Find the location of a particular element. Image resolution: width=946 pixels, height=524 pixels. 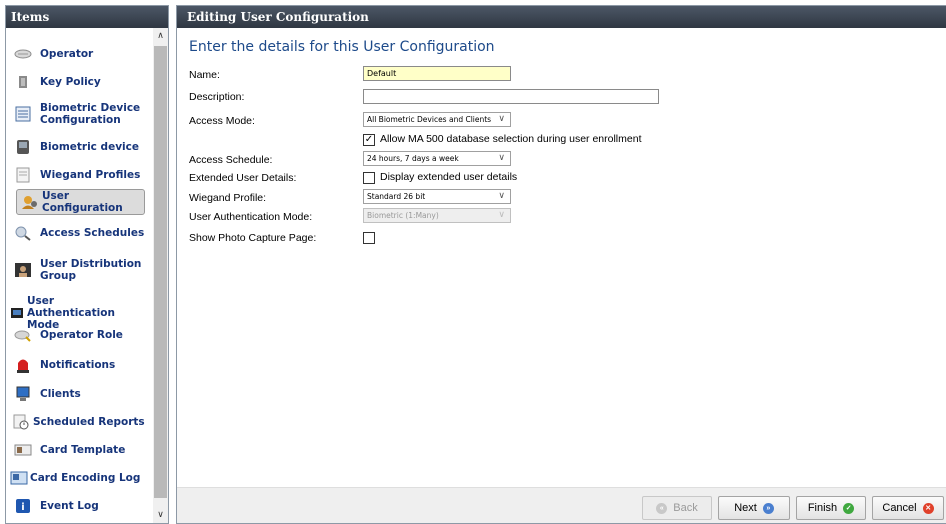

description-label: Description: is located at coordinates (217, 97).